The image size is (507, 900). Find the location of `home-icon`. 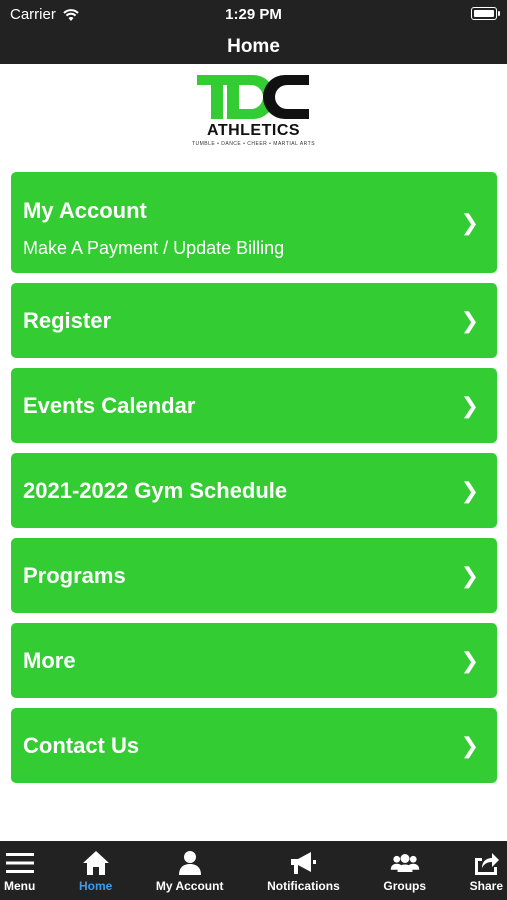

home-icon is located at coordinates (96, 863).